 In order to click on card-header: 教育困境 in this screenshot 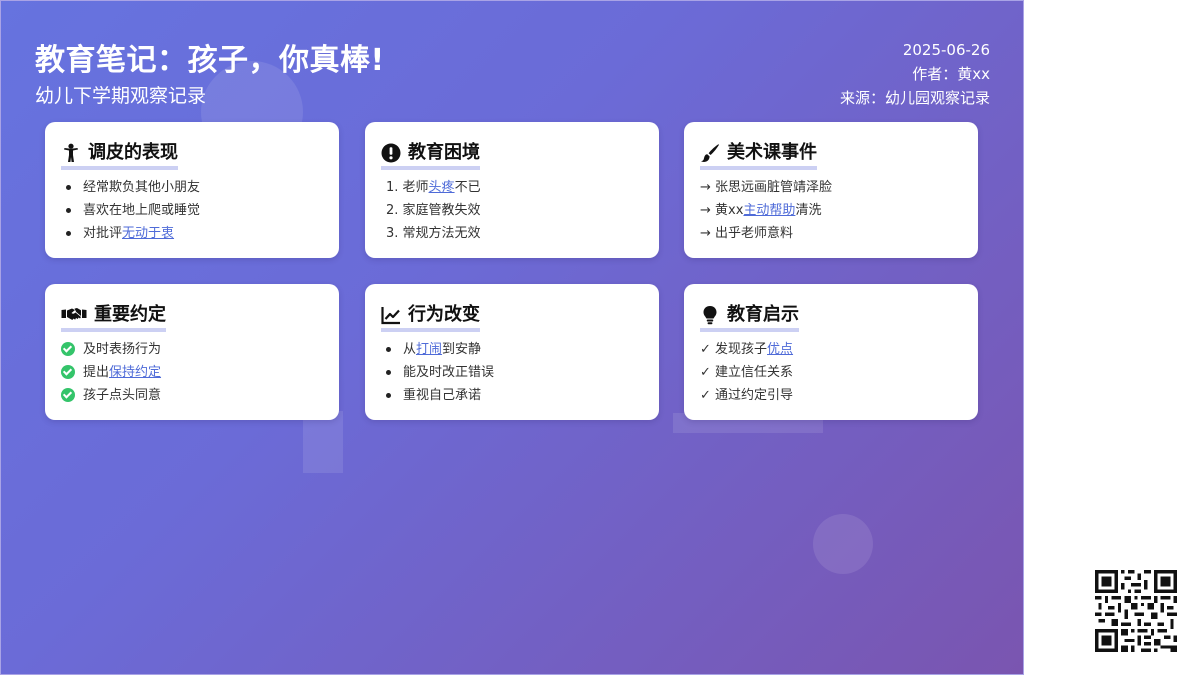, I will do `click(430, 155)`.